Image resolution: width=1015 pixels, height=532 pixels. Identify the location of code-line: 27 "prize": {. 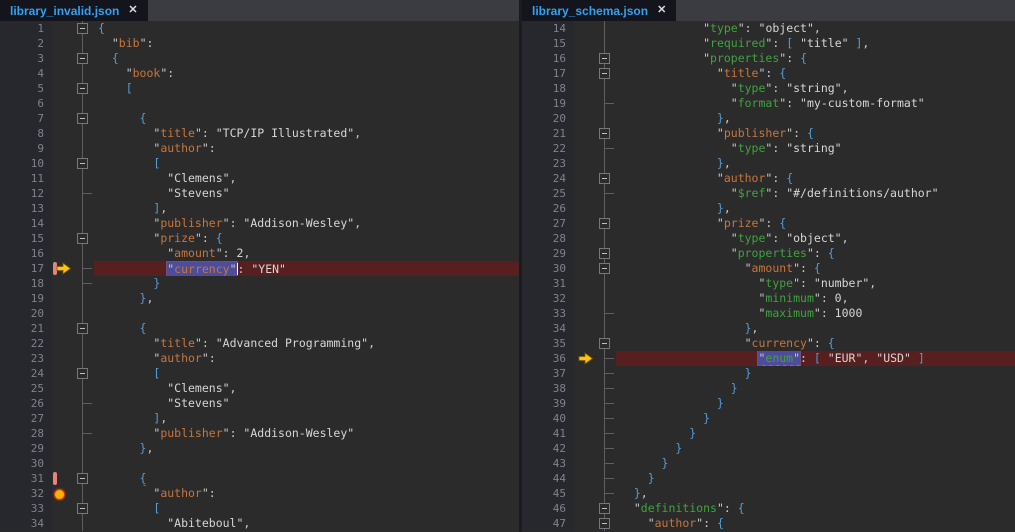
(768, 223).